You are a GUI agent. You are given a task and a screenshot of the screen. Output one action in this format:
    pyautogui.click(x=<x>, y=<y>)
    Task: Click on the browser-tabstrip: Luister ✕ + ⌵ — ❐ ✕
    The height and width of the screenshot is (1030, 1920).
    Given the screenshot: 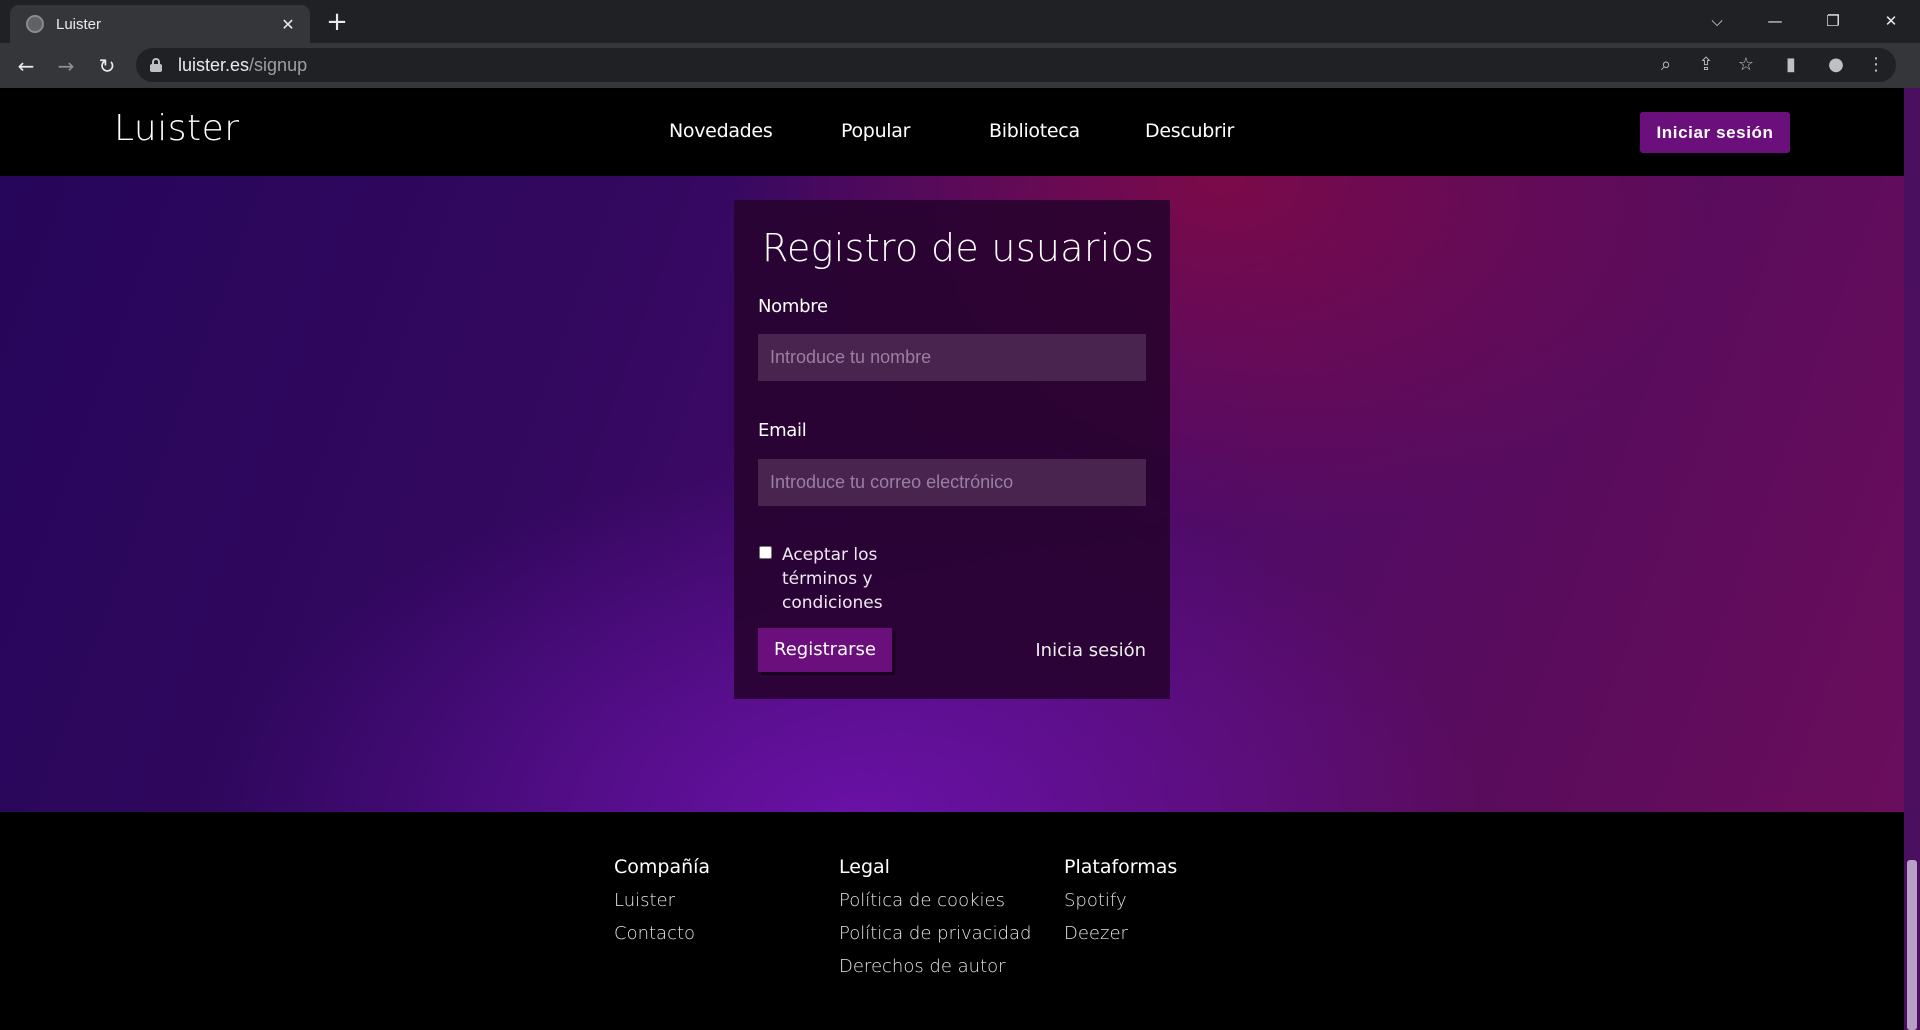 What is the action you would take?
    pyautogui.click(x=960, y=21)
    